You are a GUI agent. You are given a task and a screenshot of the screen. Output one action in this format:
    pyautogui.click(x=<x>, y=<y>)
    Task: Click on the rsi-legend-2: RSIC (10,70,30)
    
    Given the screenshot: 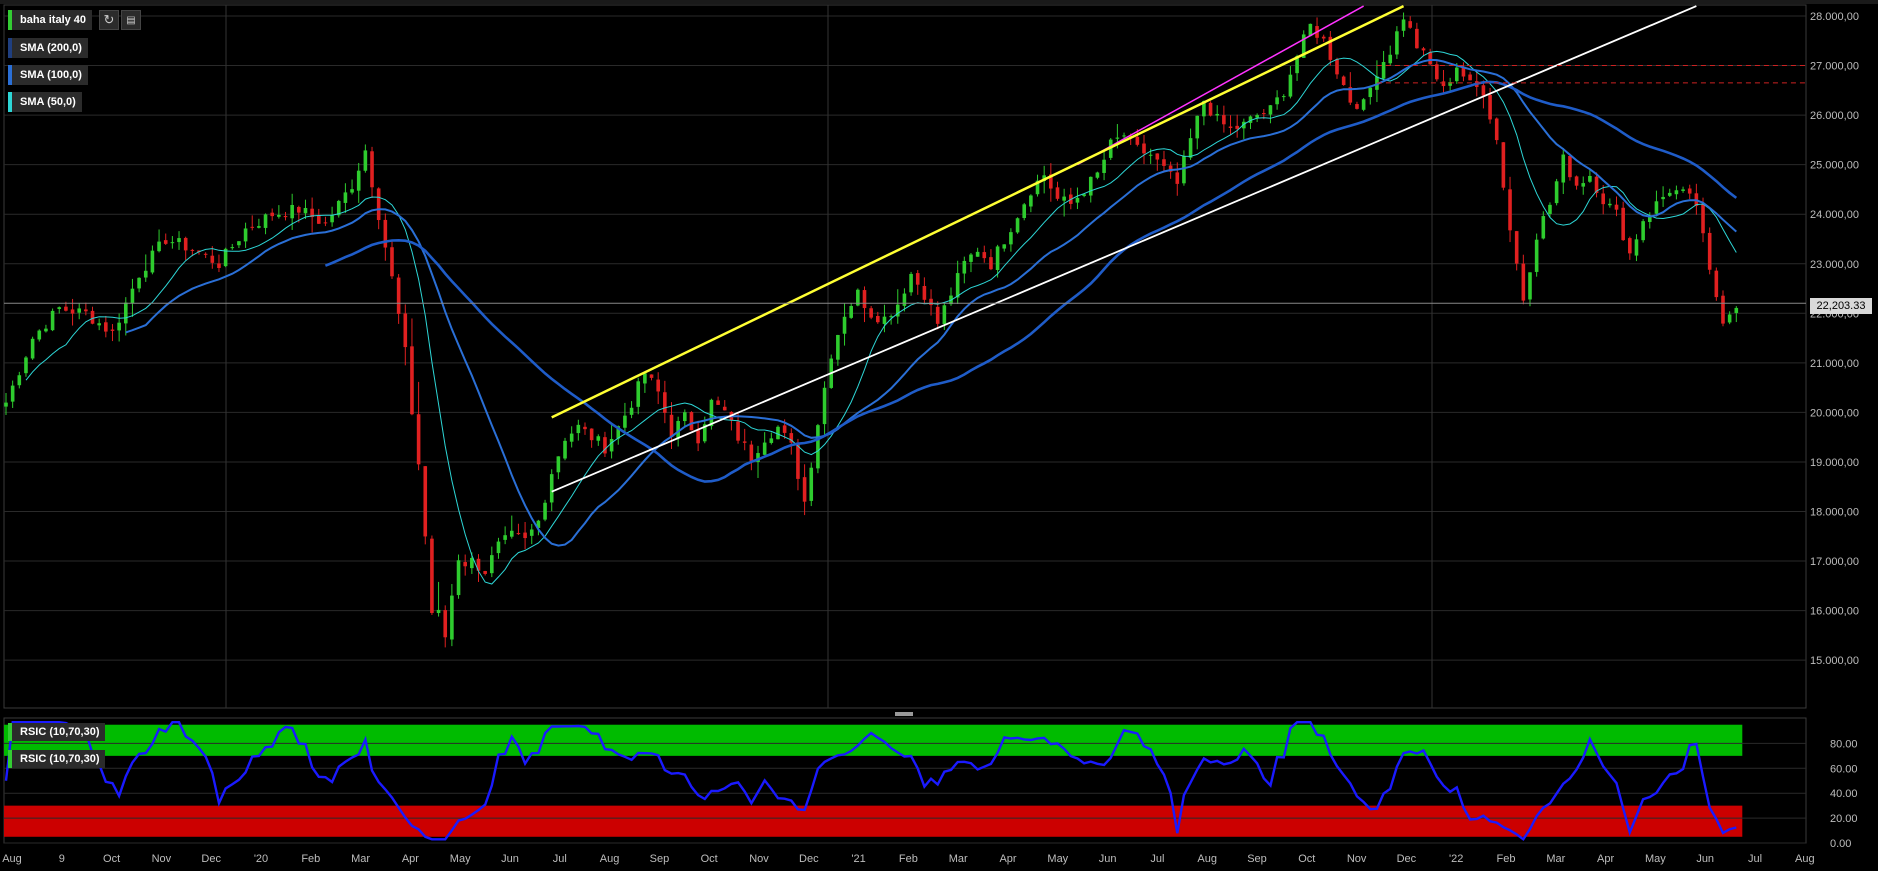 What is the action you would take?
    pyautogui.click(x=57, y=759)
    